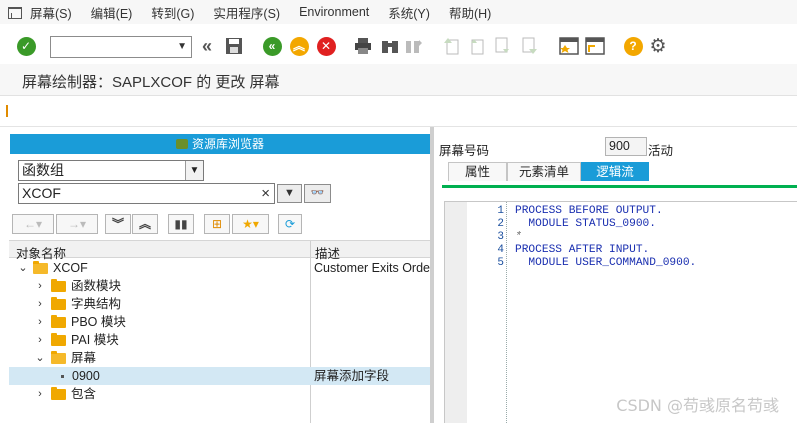  Describe the element at coordinates (219, 286) in the screenshot. I see `tree-node-function-modules: › 函数模块` at that location.